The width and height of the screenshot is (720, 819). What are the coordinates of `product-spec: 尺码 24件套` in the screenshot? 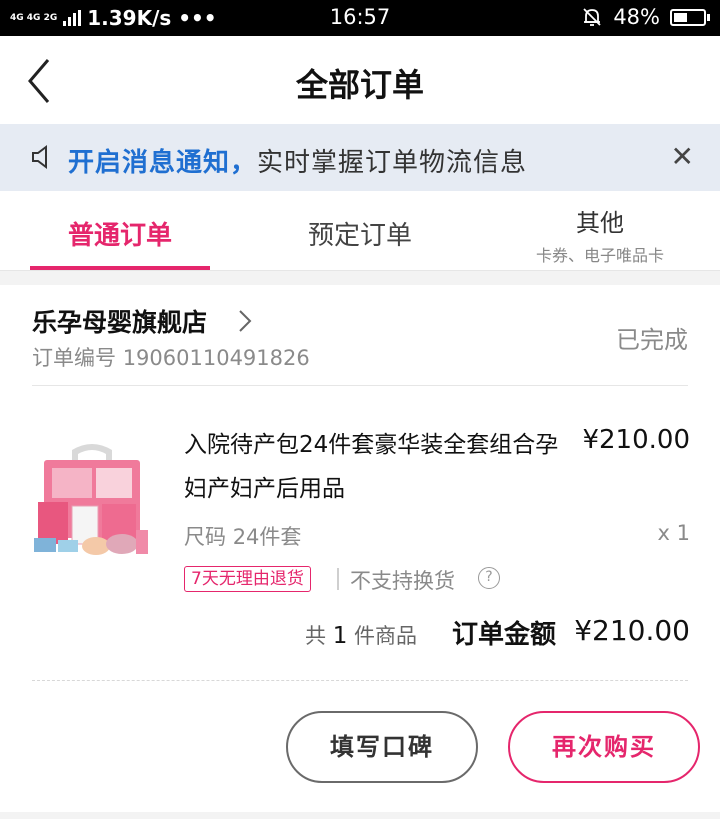 It's located at (242, 536).